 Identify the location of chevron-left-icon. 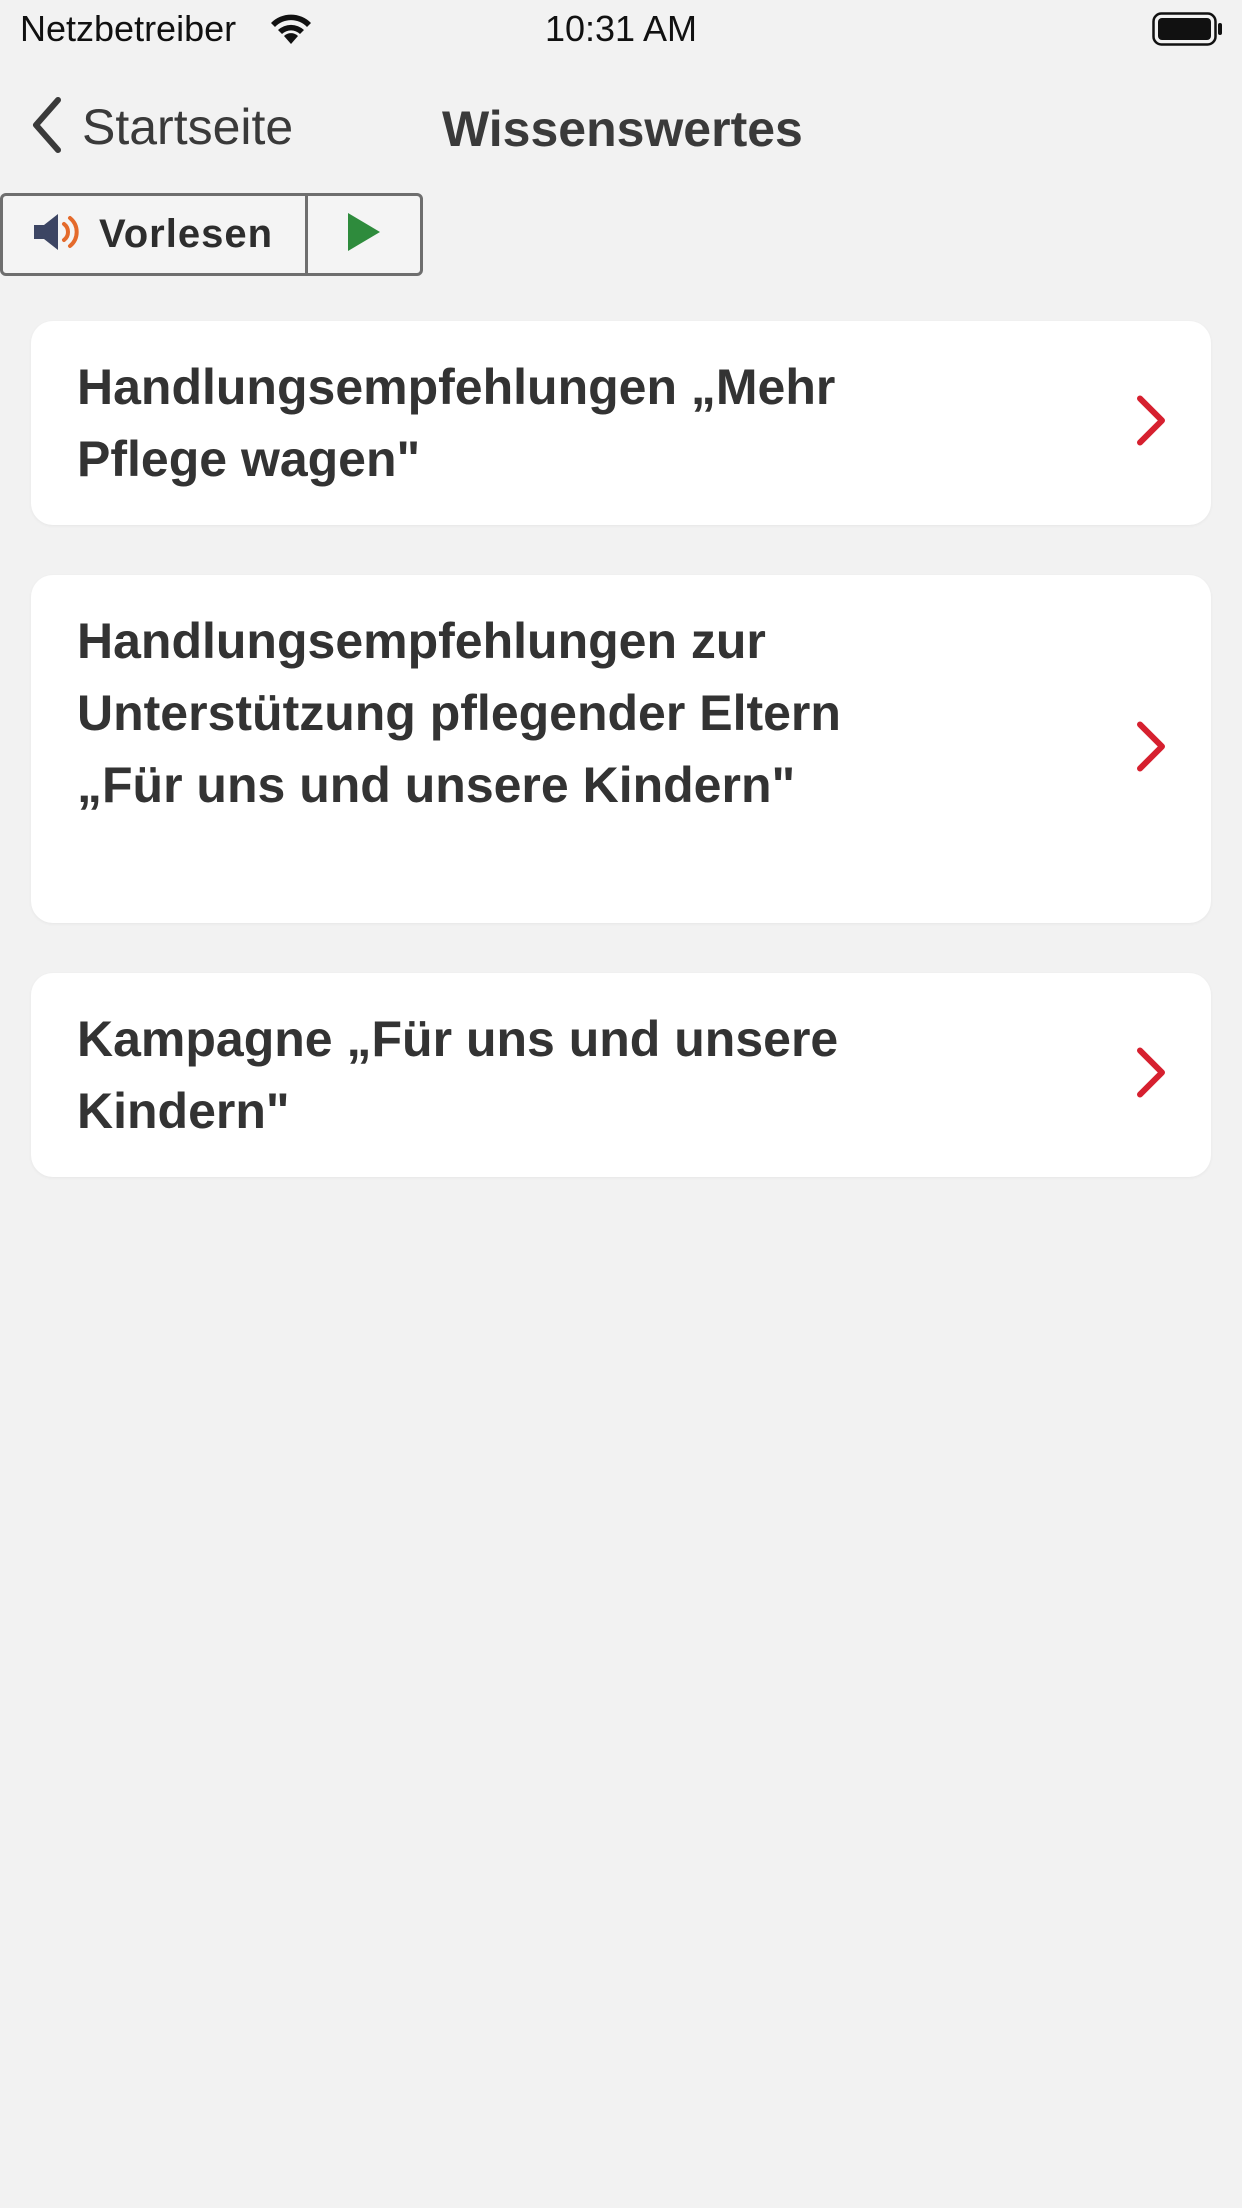
(47, 127).